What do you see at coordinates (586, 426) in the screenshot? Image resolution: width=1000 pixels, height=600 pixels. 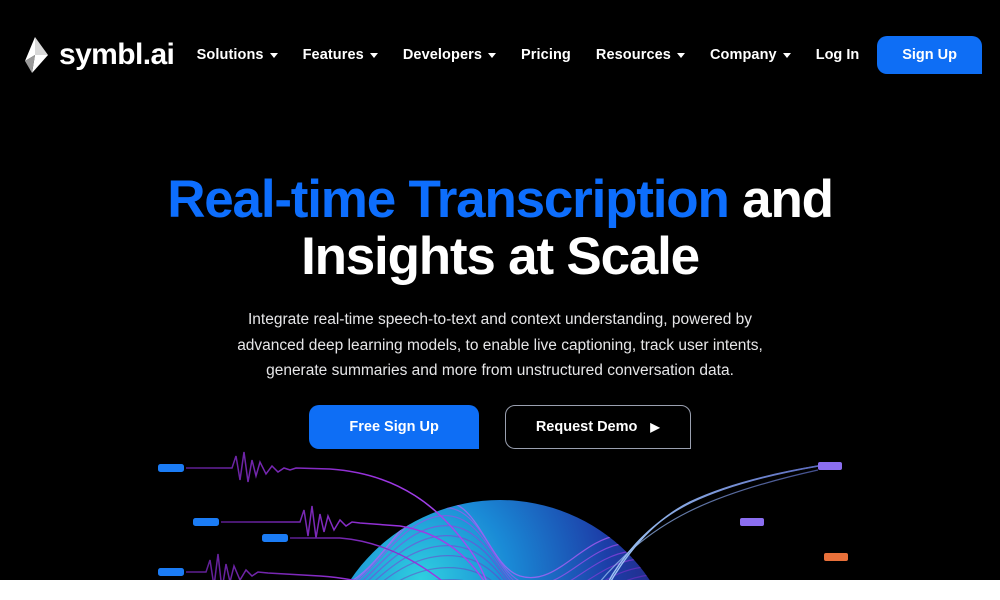 I see `request-demo-label: Request Demo` at bounding box center [586, 426].